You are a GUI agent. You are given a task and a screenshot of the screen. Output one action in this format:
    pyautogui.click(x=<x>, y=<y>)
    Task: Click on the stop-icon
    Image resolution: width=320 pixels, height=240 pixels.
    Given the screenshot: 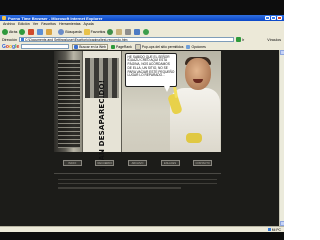 What is the action you would take?
    pyautogui.click(x=31, y=31)
    